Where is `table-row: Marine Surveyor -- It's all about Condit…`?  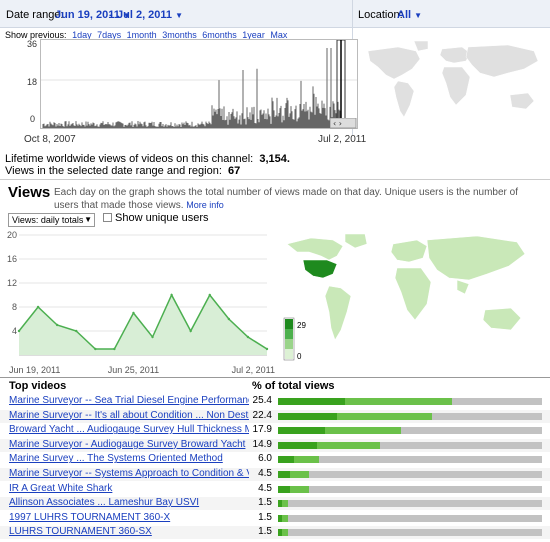 table-row: Marine Surveyor -- It's all about Condit… is located at coordinates (275, 416).